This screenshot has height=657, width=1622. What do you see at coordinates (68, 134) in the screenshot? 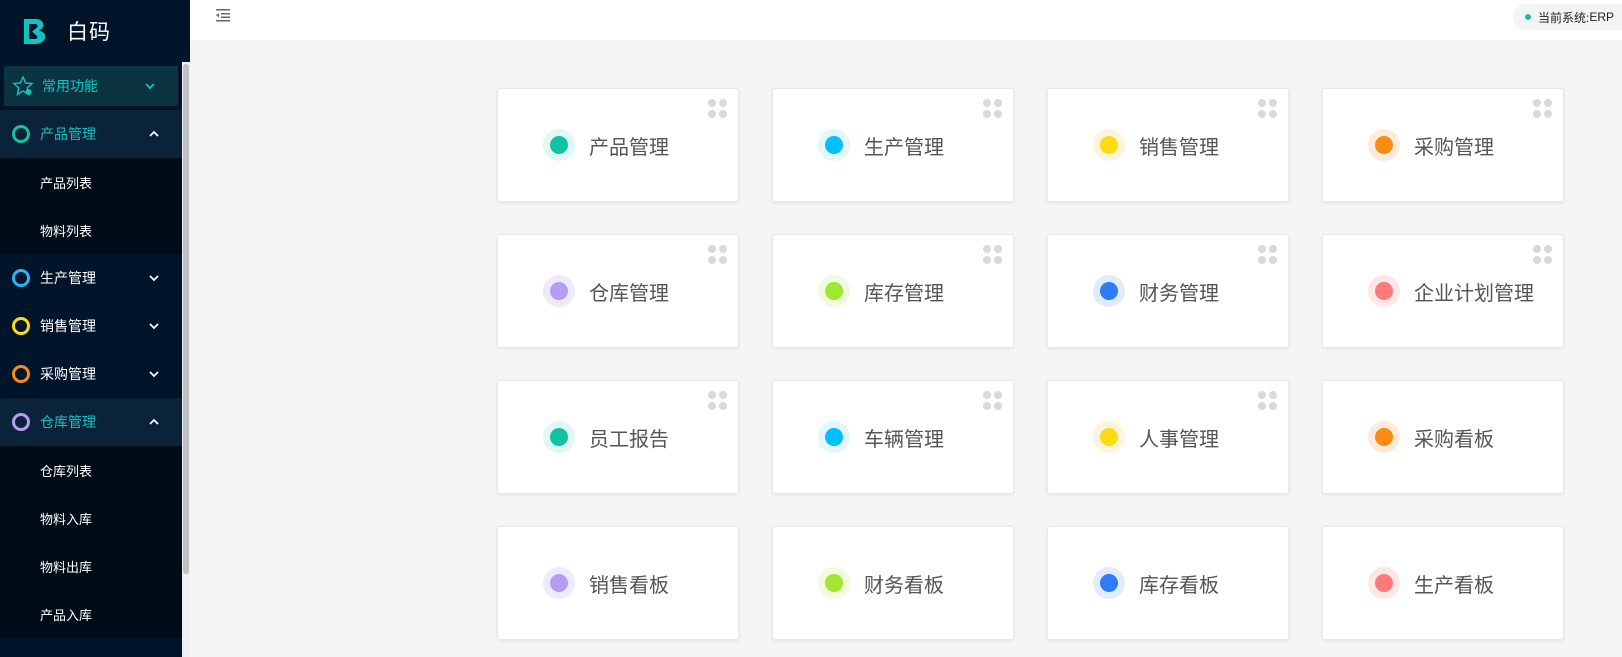
I see `menu-group-label: 产品管理` at bounding box center [68, 134].